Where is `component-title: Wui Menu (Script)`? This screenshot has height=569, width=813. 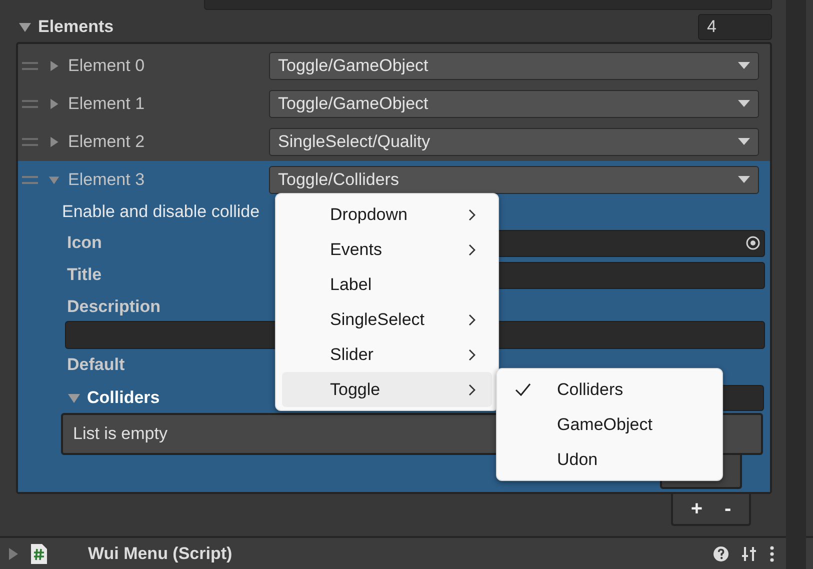
component-title: Wui Menu (Script) is located at coordinates (160, 553).